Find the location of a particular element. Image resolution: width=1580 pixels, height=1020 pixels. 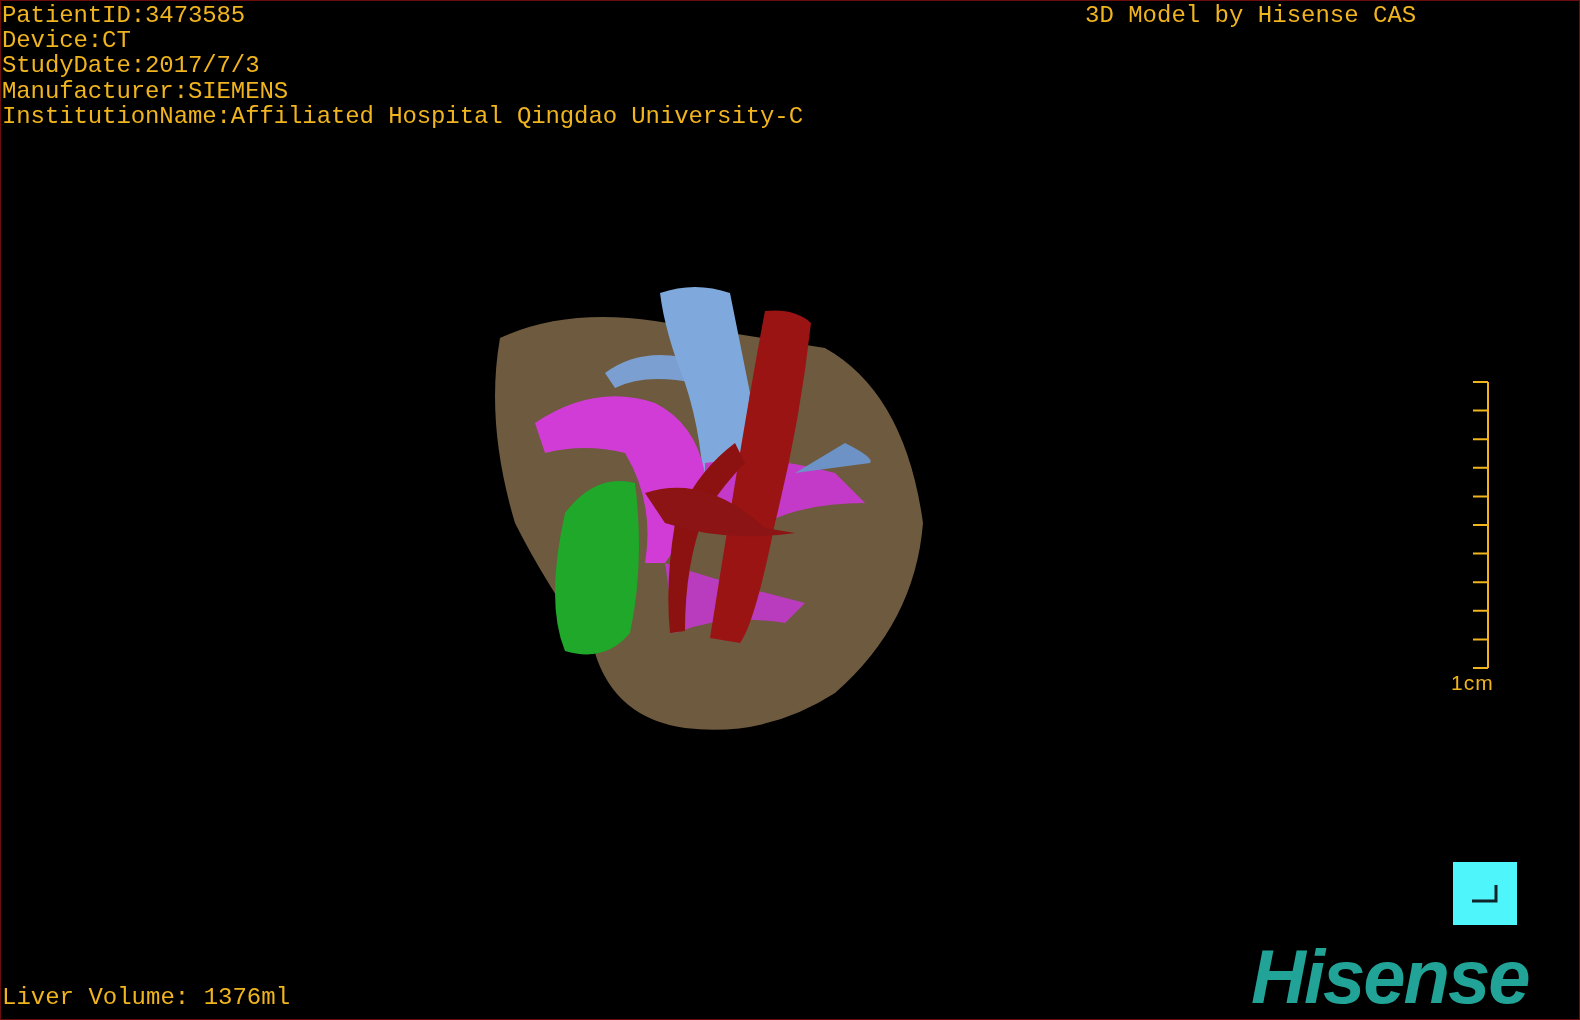

study-info-text: PatientID:3473585 is located at coordinates (124, 16).